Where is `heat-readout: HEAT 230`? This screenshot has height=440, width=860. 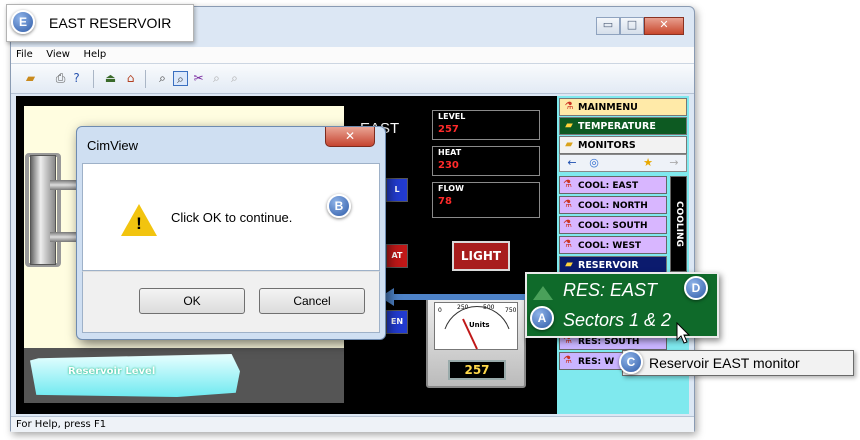 heat-readout: HEAT 230 is located at coordinates (486, 161).